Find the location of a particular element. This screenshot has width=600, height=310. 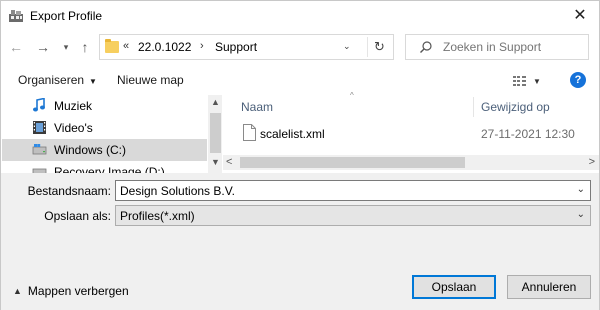

horizontal-scrollbar: < > is located at coordinates (411, 162).